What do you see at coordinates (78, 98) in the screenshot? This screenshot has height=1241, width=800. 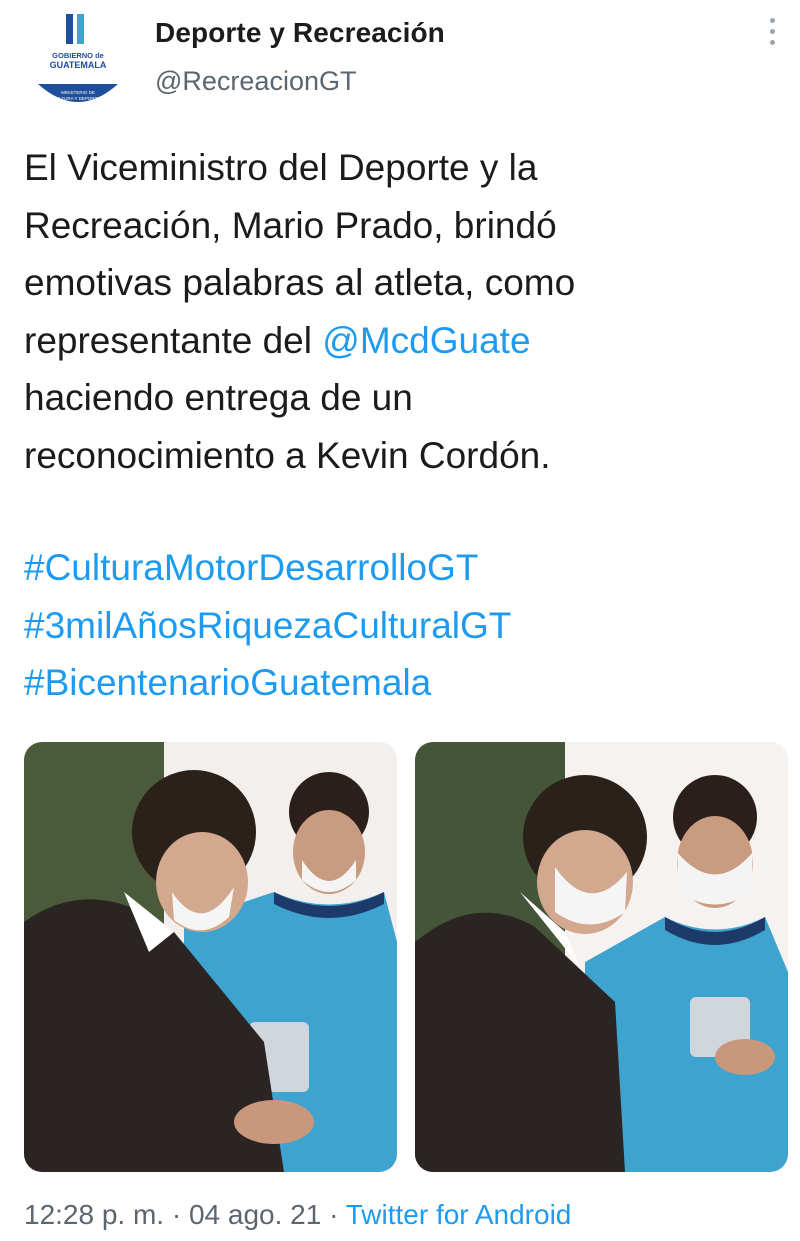 I see `svg-text: CULTURA Y DEPORTES` at bounding box center [78, 98].